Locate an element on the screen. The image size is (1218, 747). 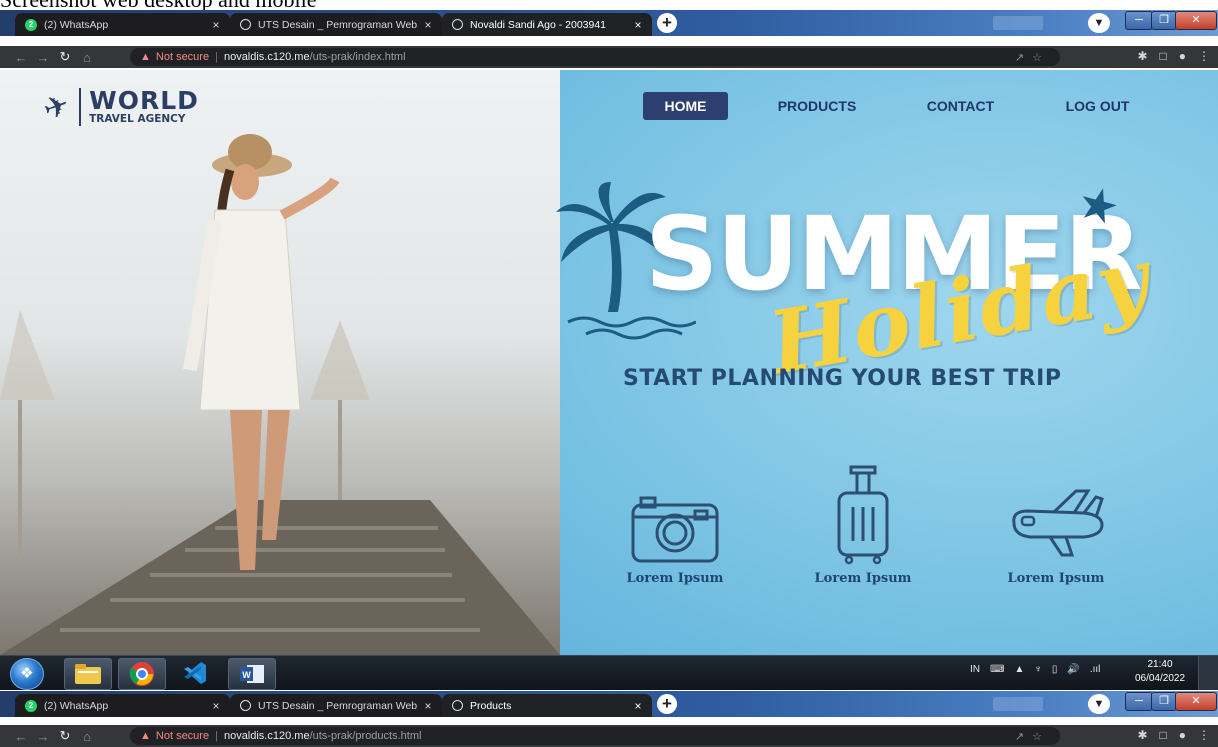
nav-contact: CONTACT is located at coordinates (960, 106).